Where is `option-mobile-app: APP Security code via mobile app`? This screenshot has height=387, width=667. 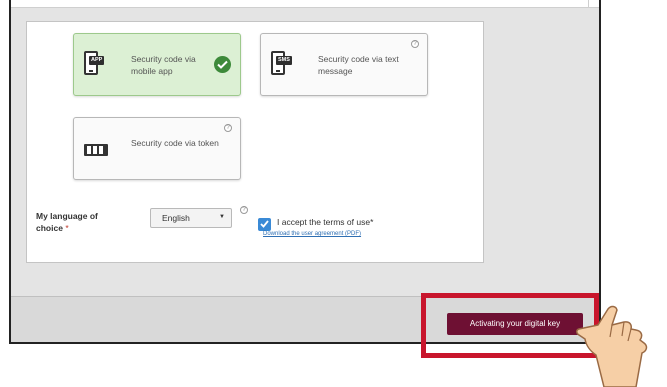
option-mobile-app: APP Security code via mobile app is located at coordinates (157, 64).